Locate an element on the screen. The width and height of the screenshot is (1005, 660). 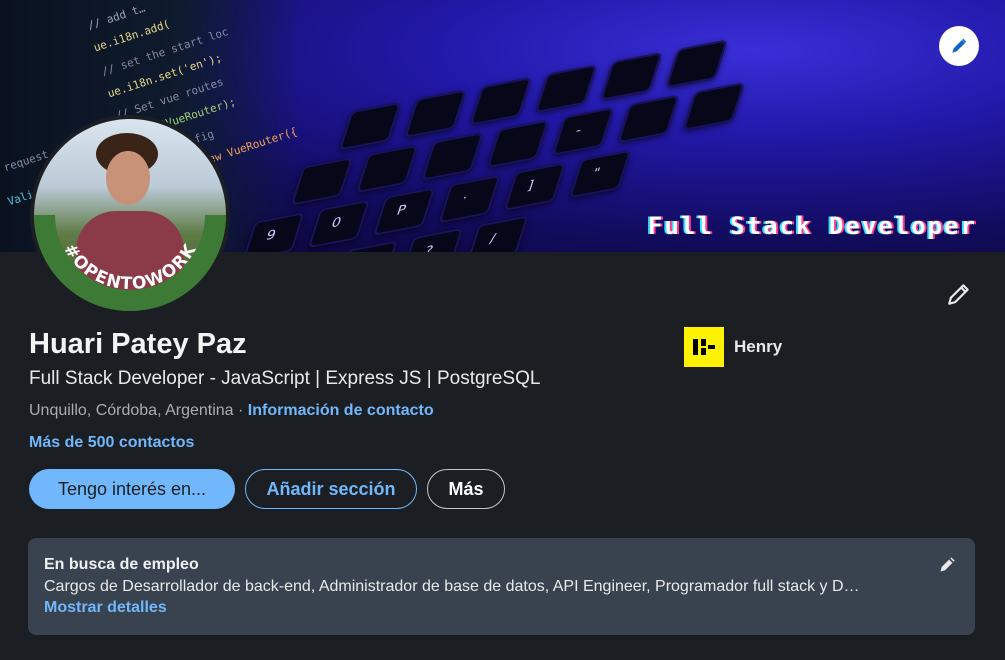
edit-intro-button is located at coordinates (959, 294).